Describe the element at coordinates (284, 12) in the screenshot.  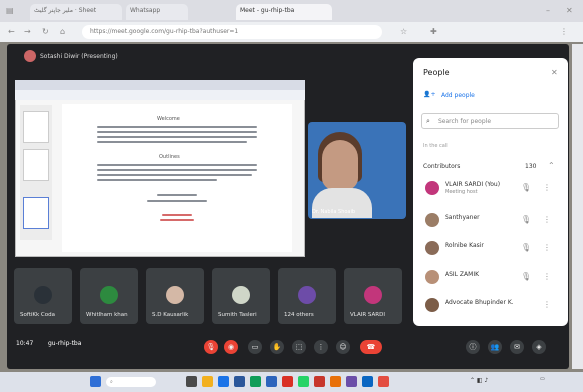
I see `browser-tab-active: Meet - gu-rhip-tba` at that location.